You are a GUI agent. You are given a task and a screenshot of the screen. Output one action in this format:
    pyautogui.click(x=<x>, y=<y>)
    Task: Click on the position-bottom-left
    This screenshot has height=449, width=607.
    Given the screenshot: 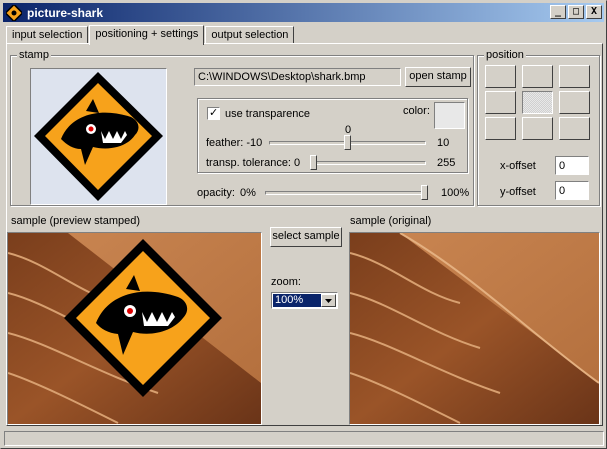 What is the action you would take?
    pyautogui.click(x=500, y=128)
    